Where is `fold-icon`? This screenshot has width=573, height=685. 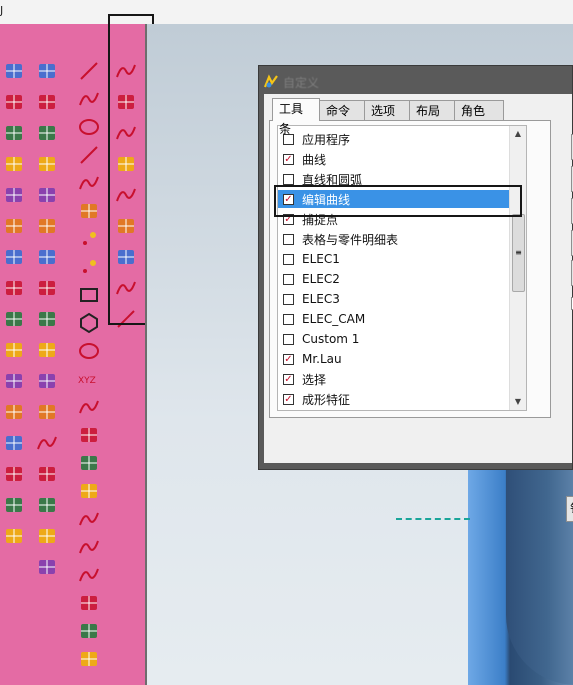
fold-icon is located at coordinates (47, 288).